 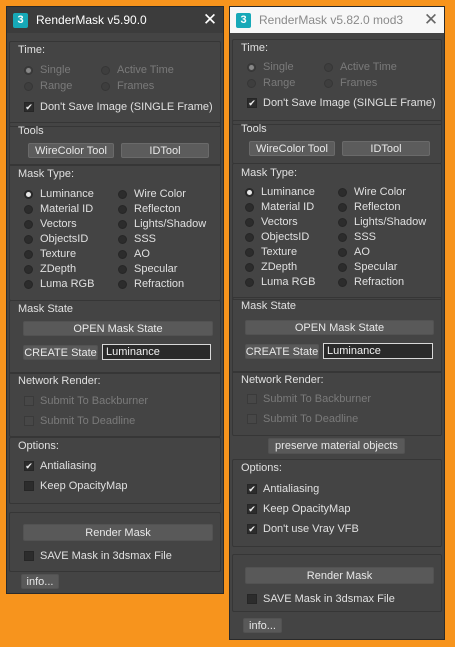 What do you see at coordinates (311, 419) in the screenshot?
I see `submit-deadline-label: Submit To Deadline` at bounding box center [311, 419].